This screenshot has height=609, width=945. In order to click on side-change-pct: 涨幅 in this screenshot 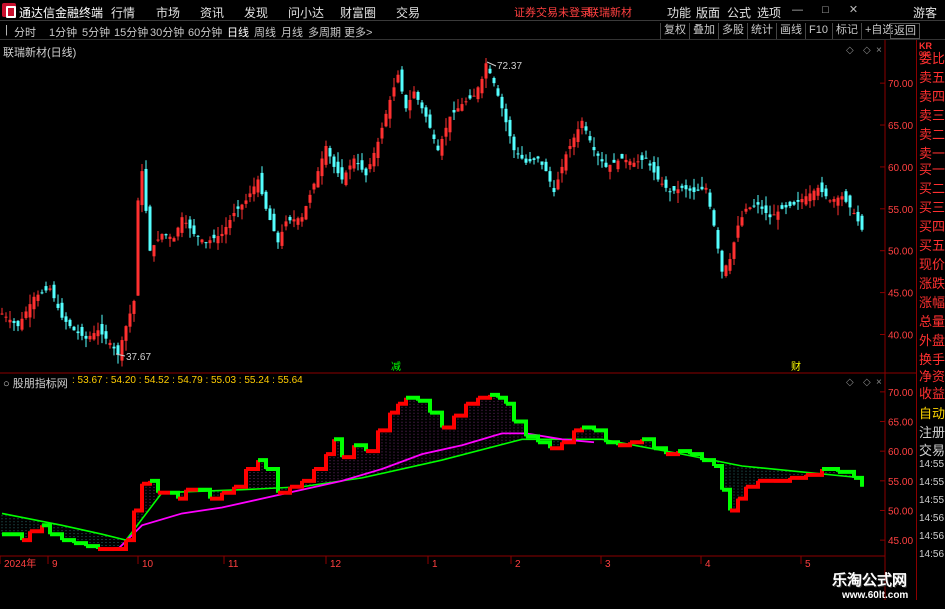, I will do `click(932, 301)`.